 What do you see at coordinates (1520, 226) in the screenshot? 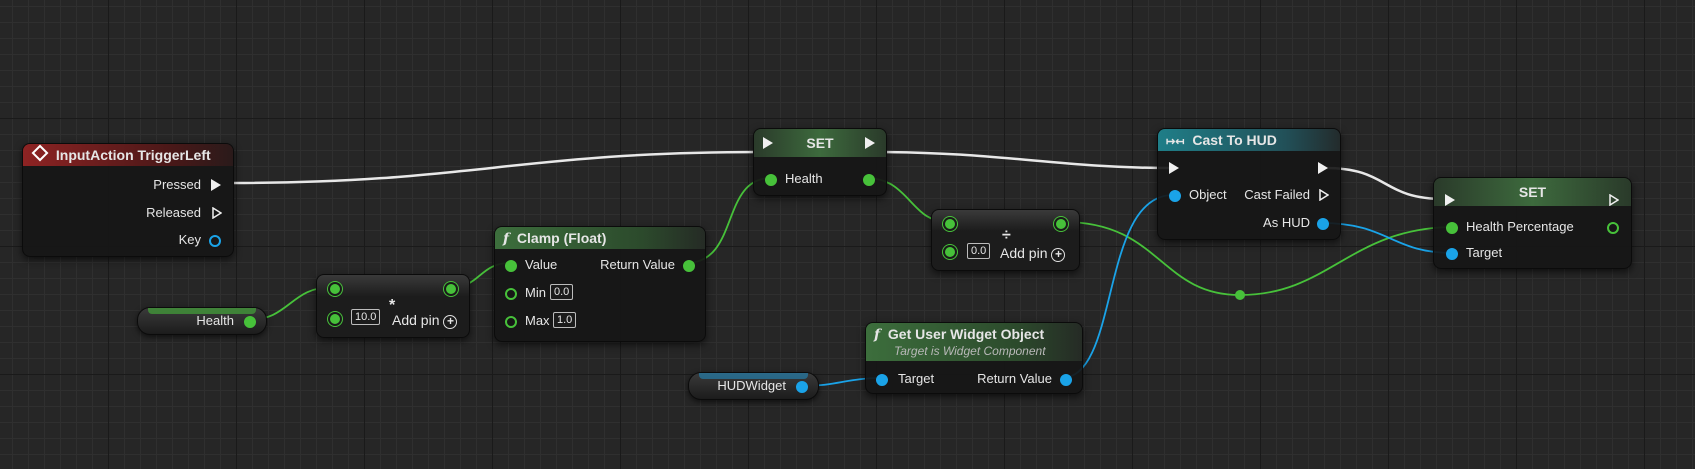
I see `pin-label-health-percentage: Health Percentage` at bounding box center [1520, 226].